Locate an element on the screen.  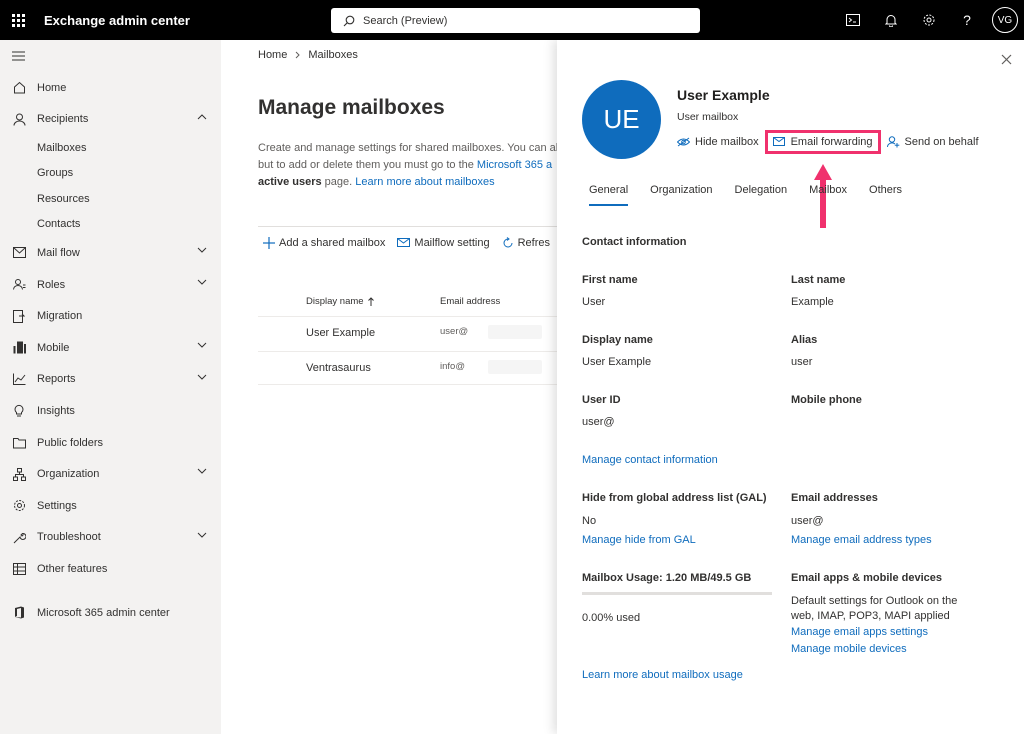
chevron-right-icon is located at coordinates (298, 55).